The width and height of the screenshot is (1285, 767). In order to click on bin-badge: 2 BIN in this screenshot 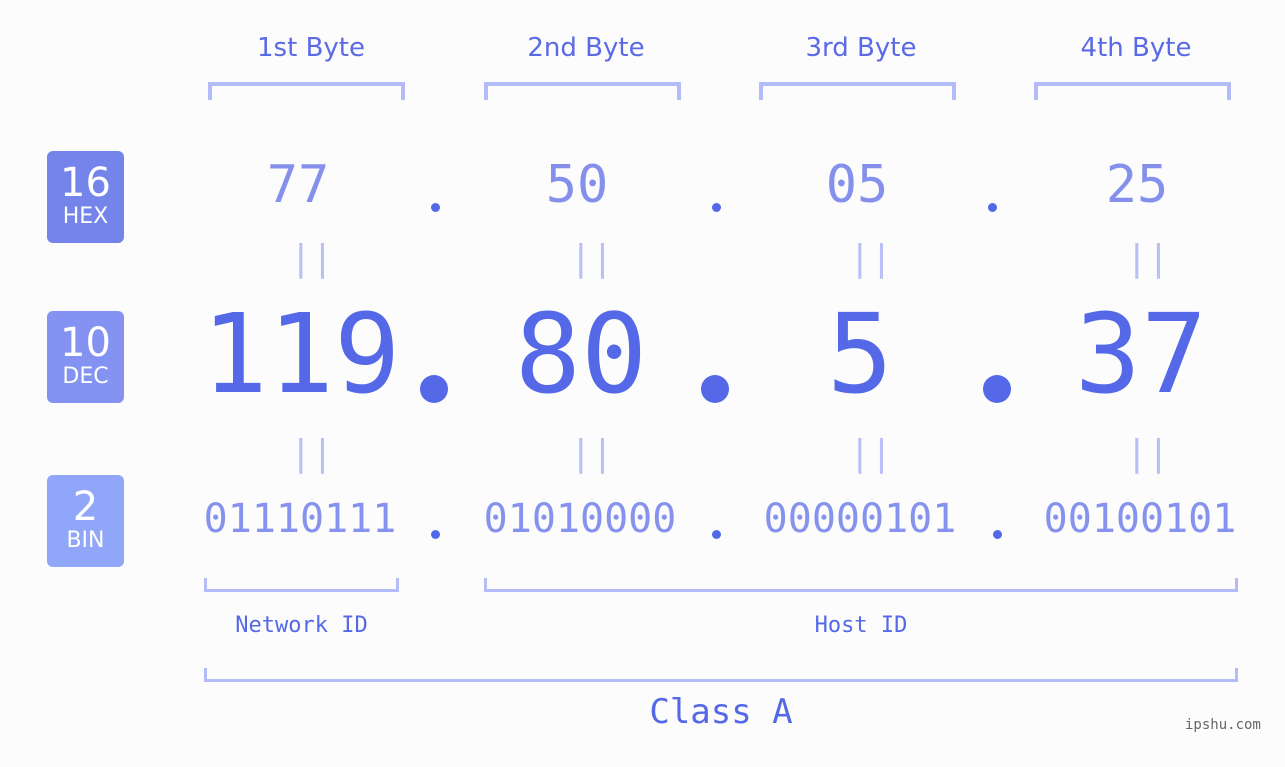, I will do `click(85, 521)`.